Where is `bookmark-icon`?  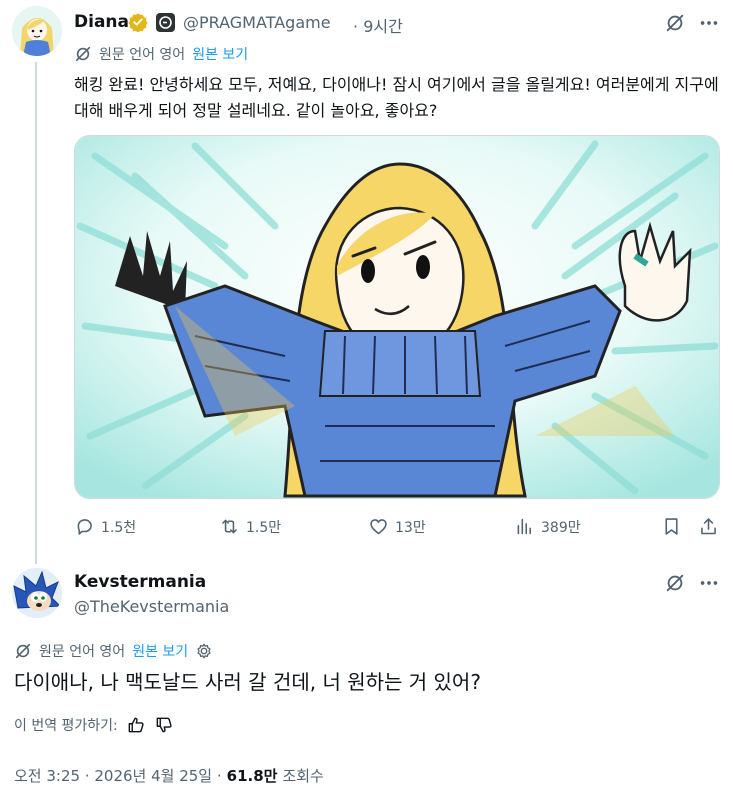 bookmark-icon is located at coordinates (671, 526).